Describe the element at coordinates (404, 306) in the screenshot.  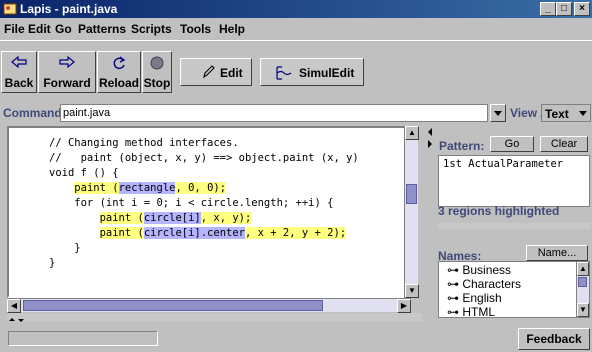
I see `scroll-right-button: ▶` at that location.